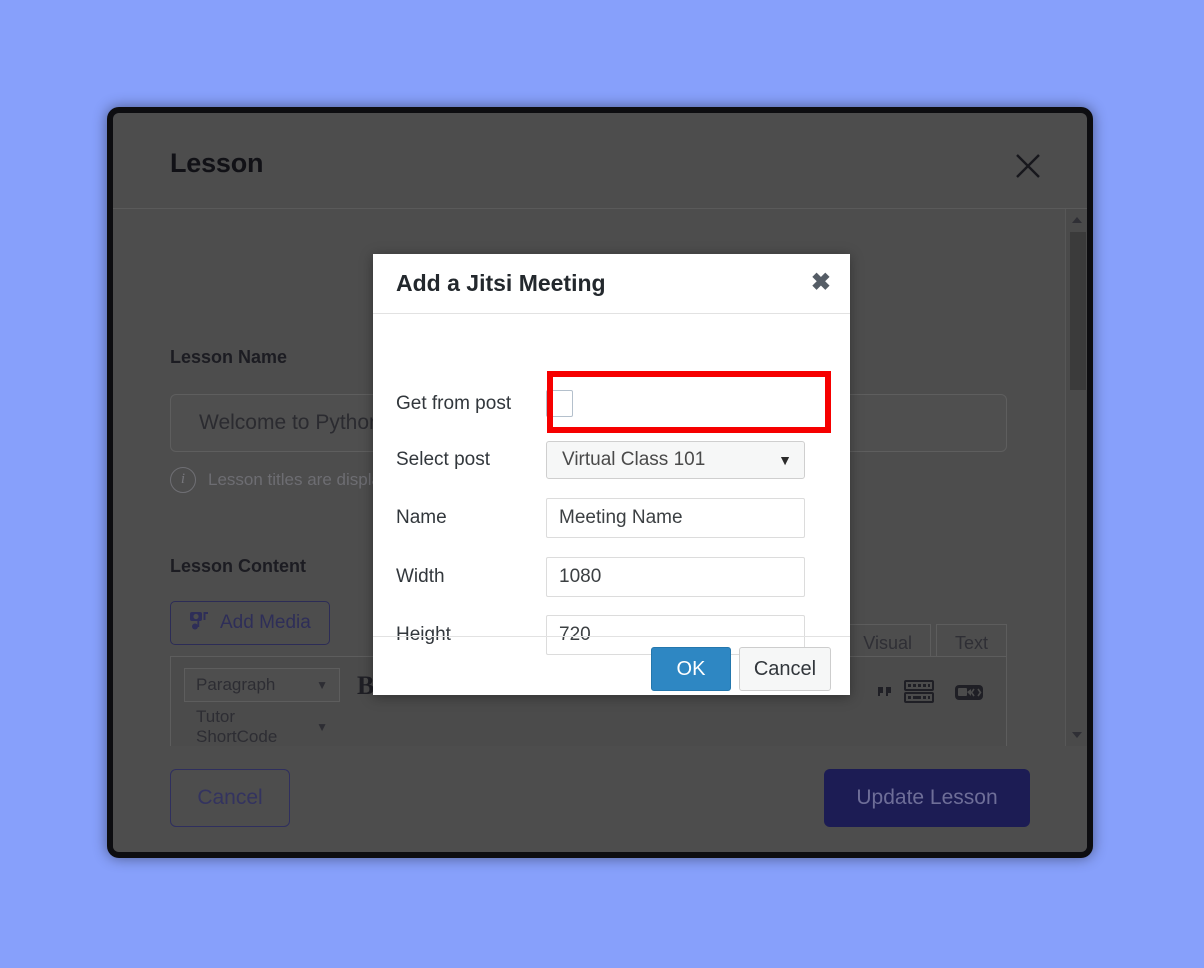 This screenshot has height=968, width=1204. What do you see at coordinates (611, 284) in the screenshot?
I see `jitsi-dialog-header: Add a Jitsi Meeting ✖` at bounding box center [611, 284].